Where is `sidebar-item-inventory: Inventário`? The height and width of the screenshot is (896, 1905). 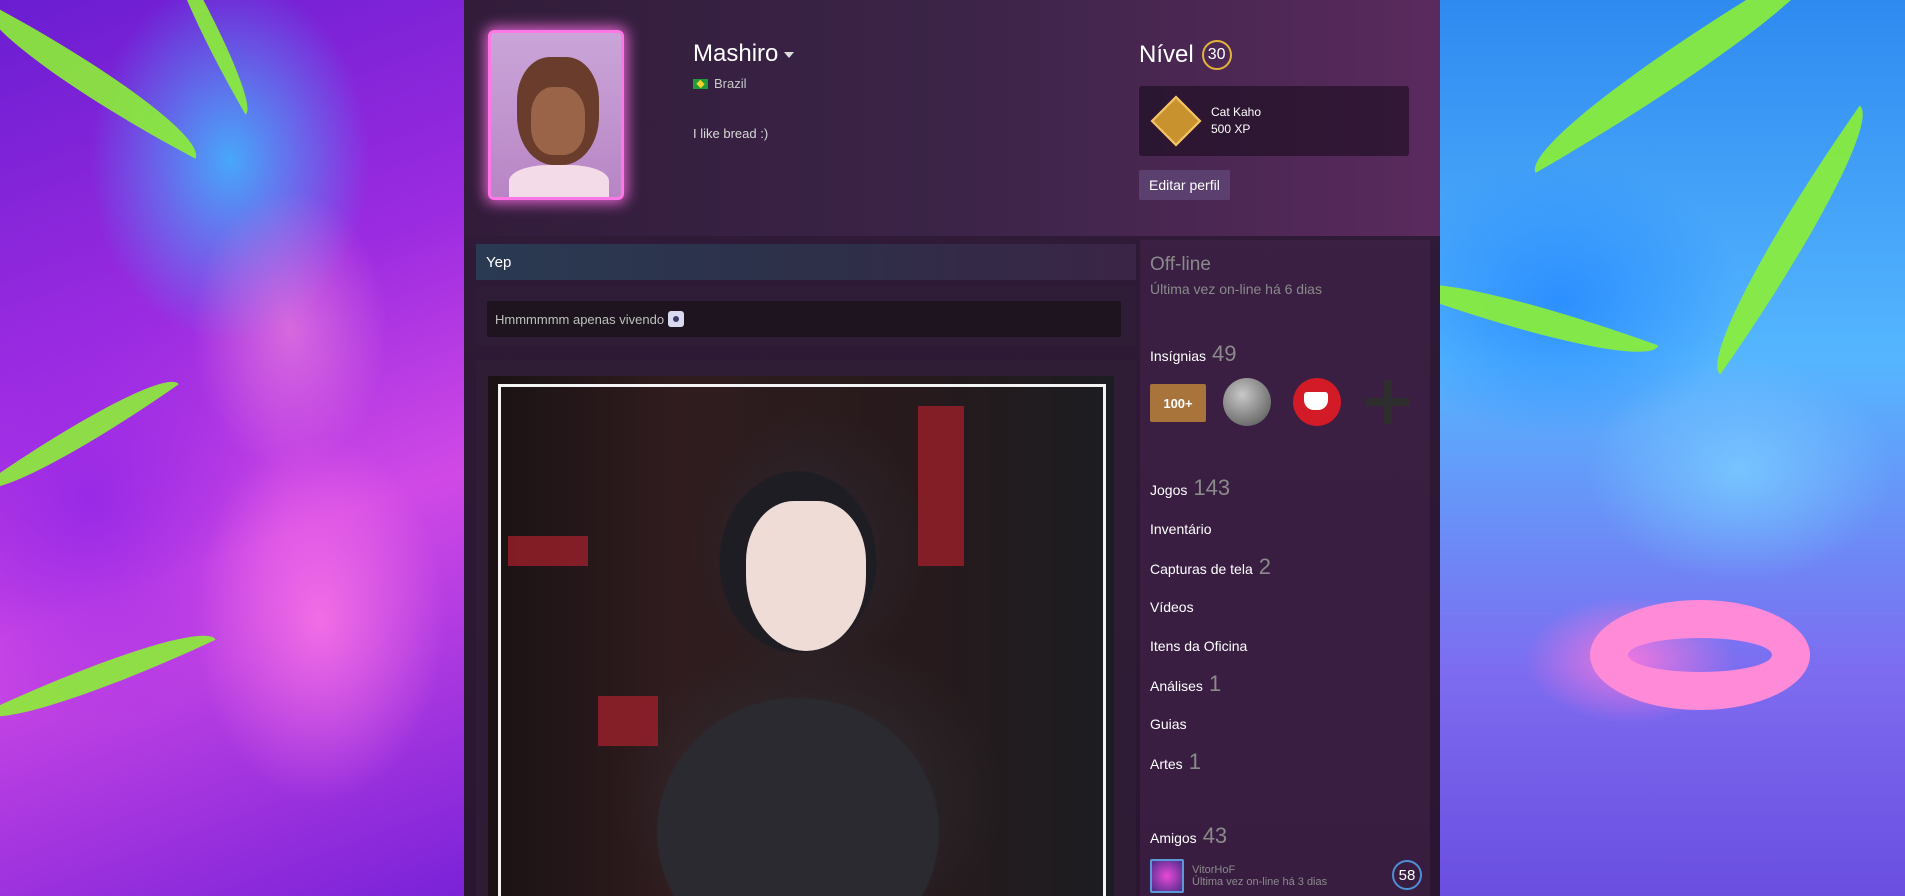 sidebar-item-inventory: Inventário is located at coordinates (1180, 529).